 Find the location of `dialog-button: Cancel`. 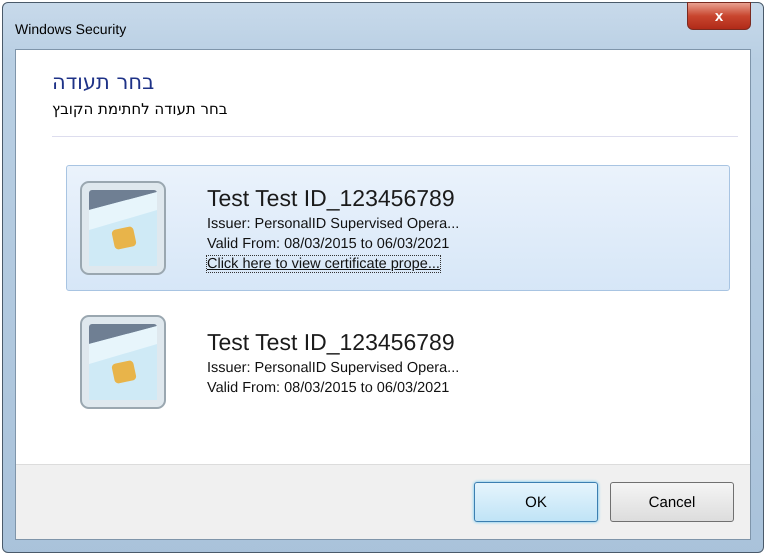

dialog-button: Cancel is located at coordinates (672, 502).